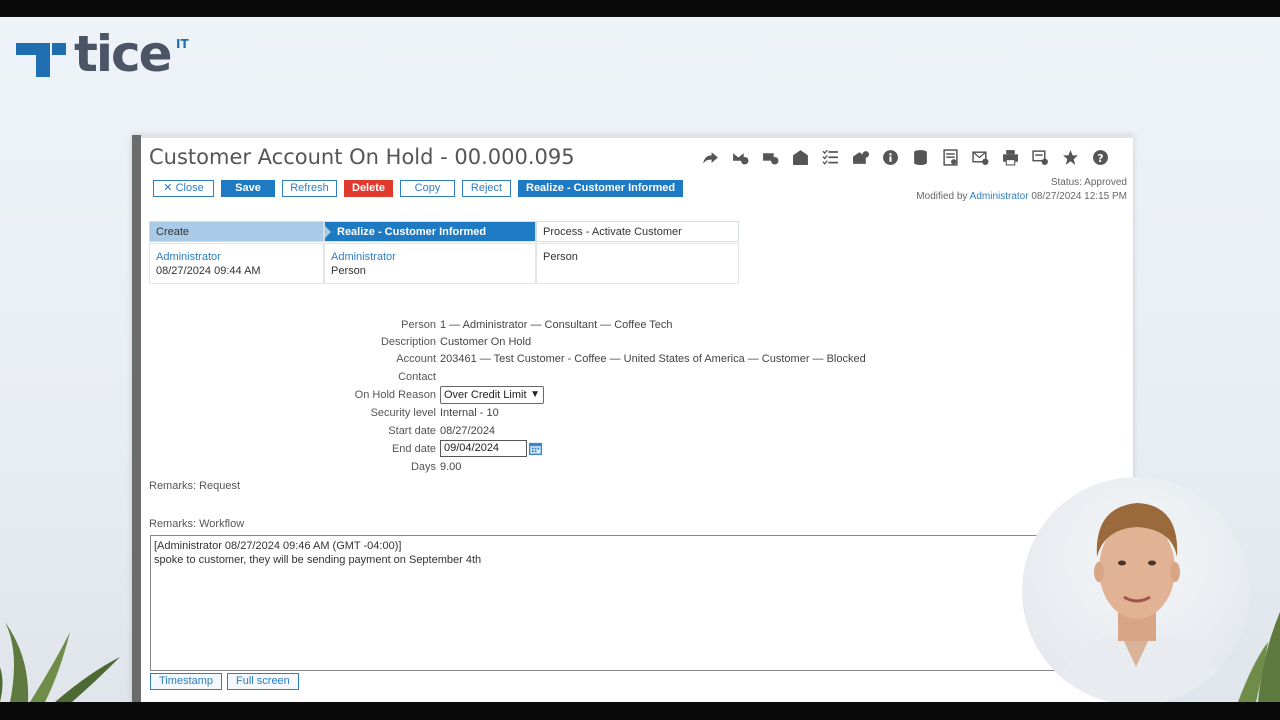  What do you see at coordinates (770, 157) in the screenshot?
I see `email-in-icon` at bounding box center [770, 157].